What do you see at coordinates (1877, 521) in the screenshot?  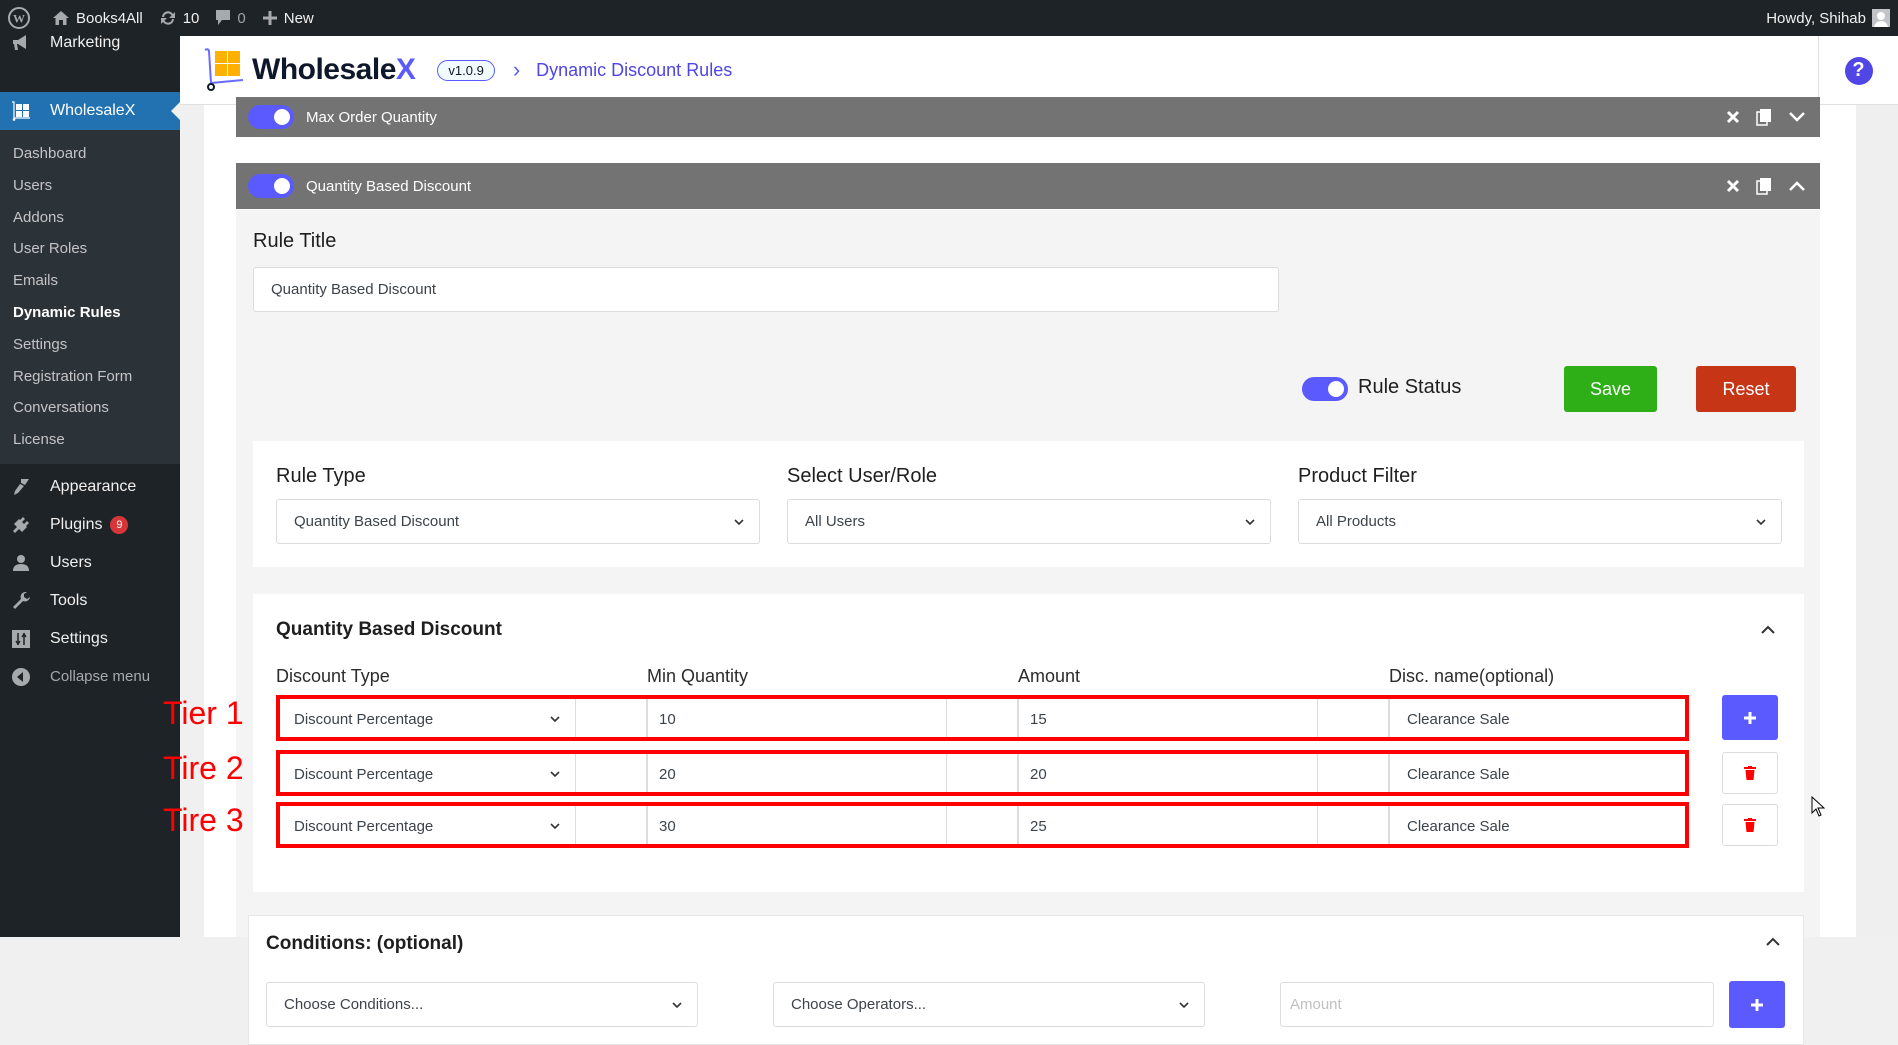 I see `right-gutter` at bounding box center [1877, 521].